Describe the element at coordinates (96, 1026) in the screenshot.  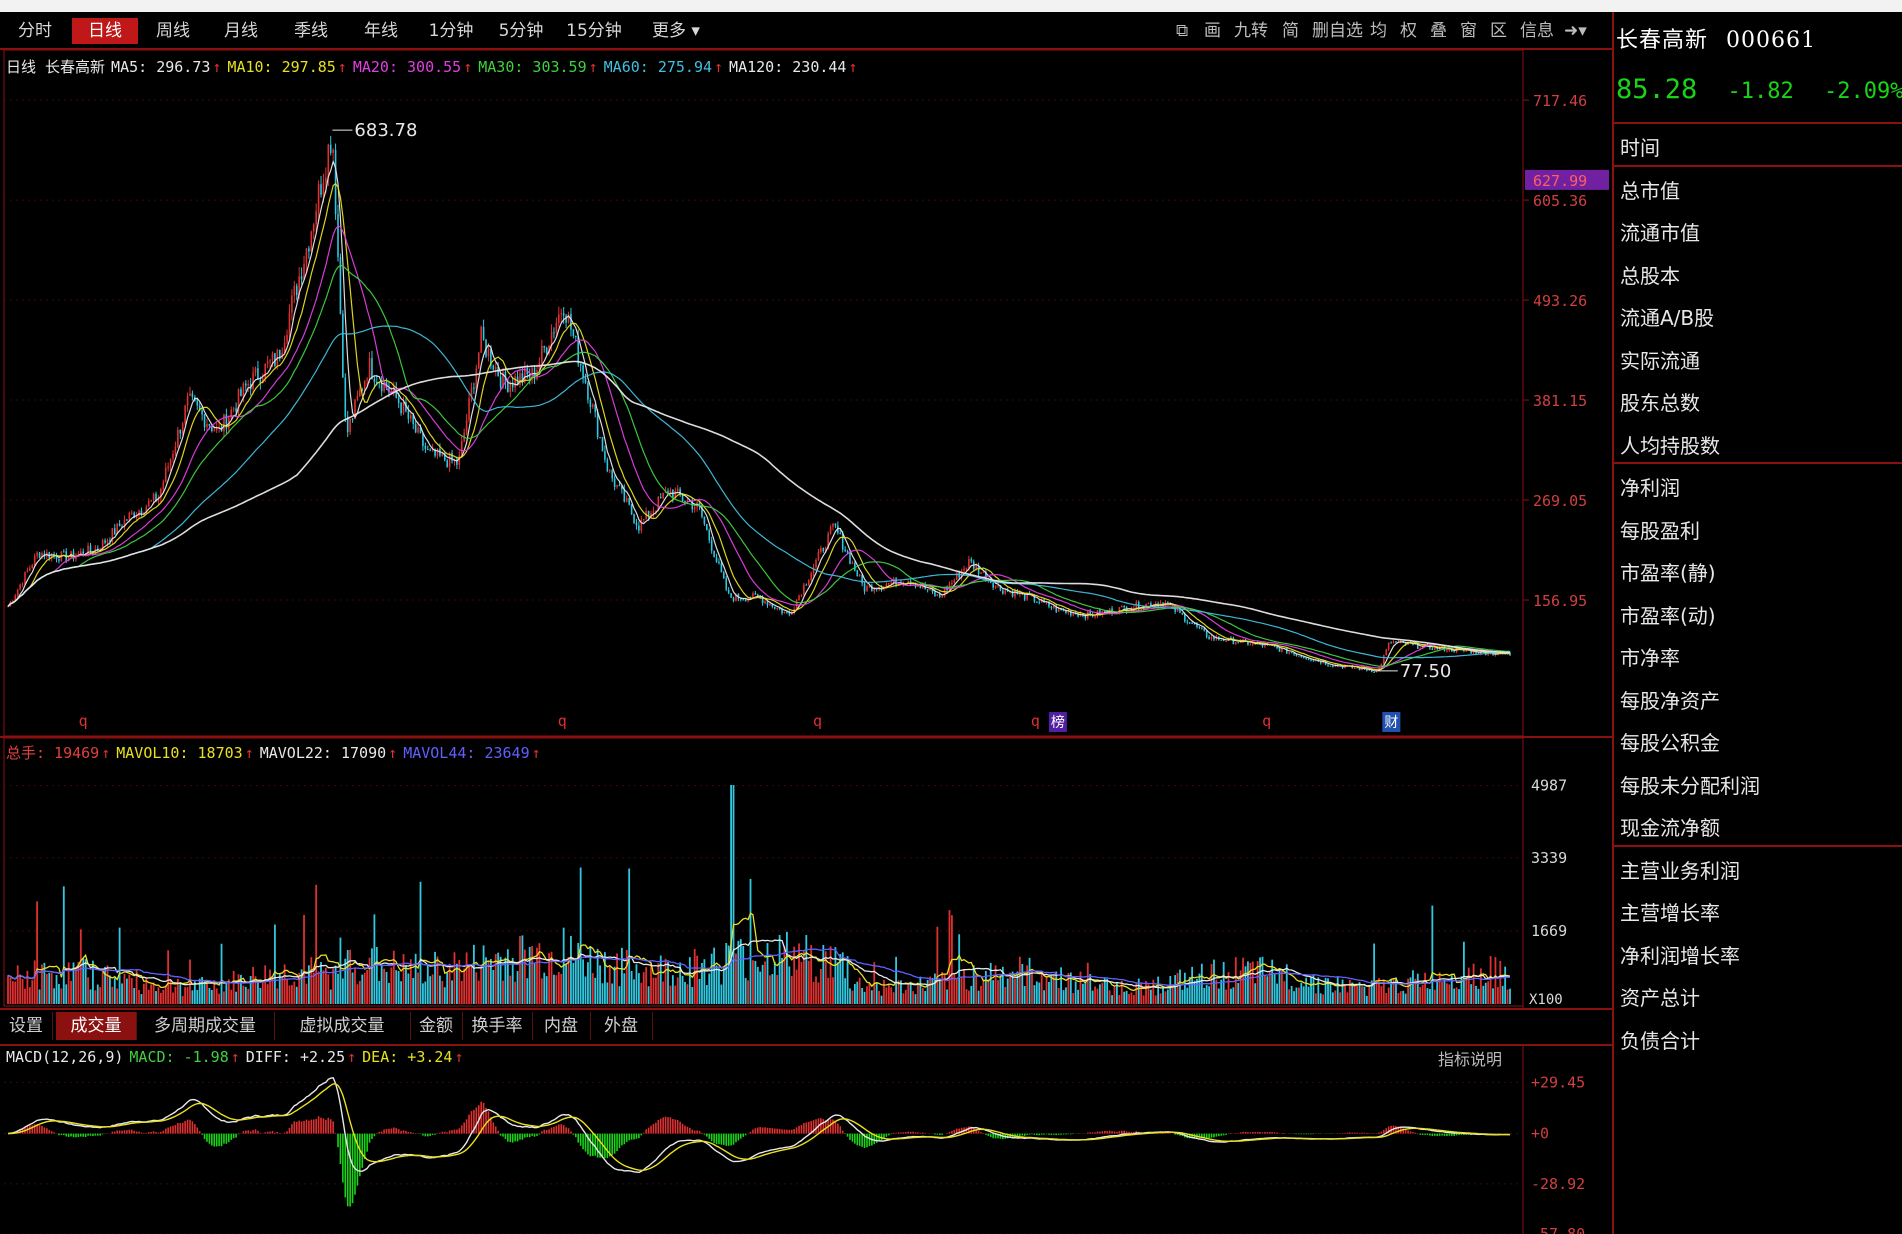
I see `indicator-tab-1: 成交量` at that location.